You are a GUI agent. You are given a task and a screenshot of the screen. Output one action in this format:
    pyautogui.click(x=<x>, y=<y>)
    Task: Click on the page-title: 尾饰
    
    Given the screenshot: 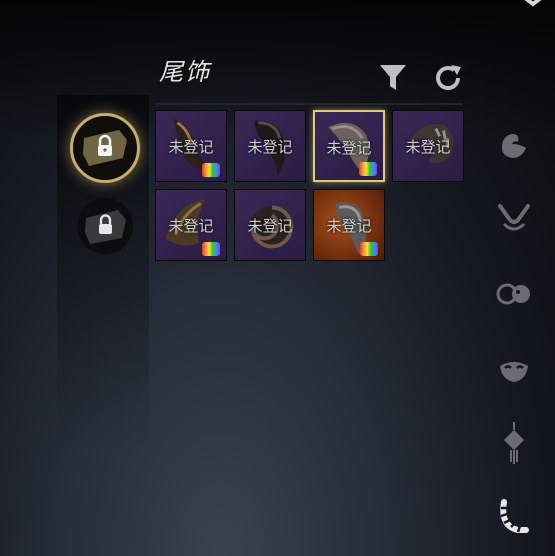 What is the action you would take?
    pyautogui.click(x=185, y=72)
    